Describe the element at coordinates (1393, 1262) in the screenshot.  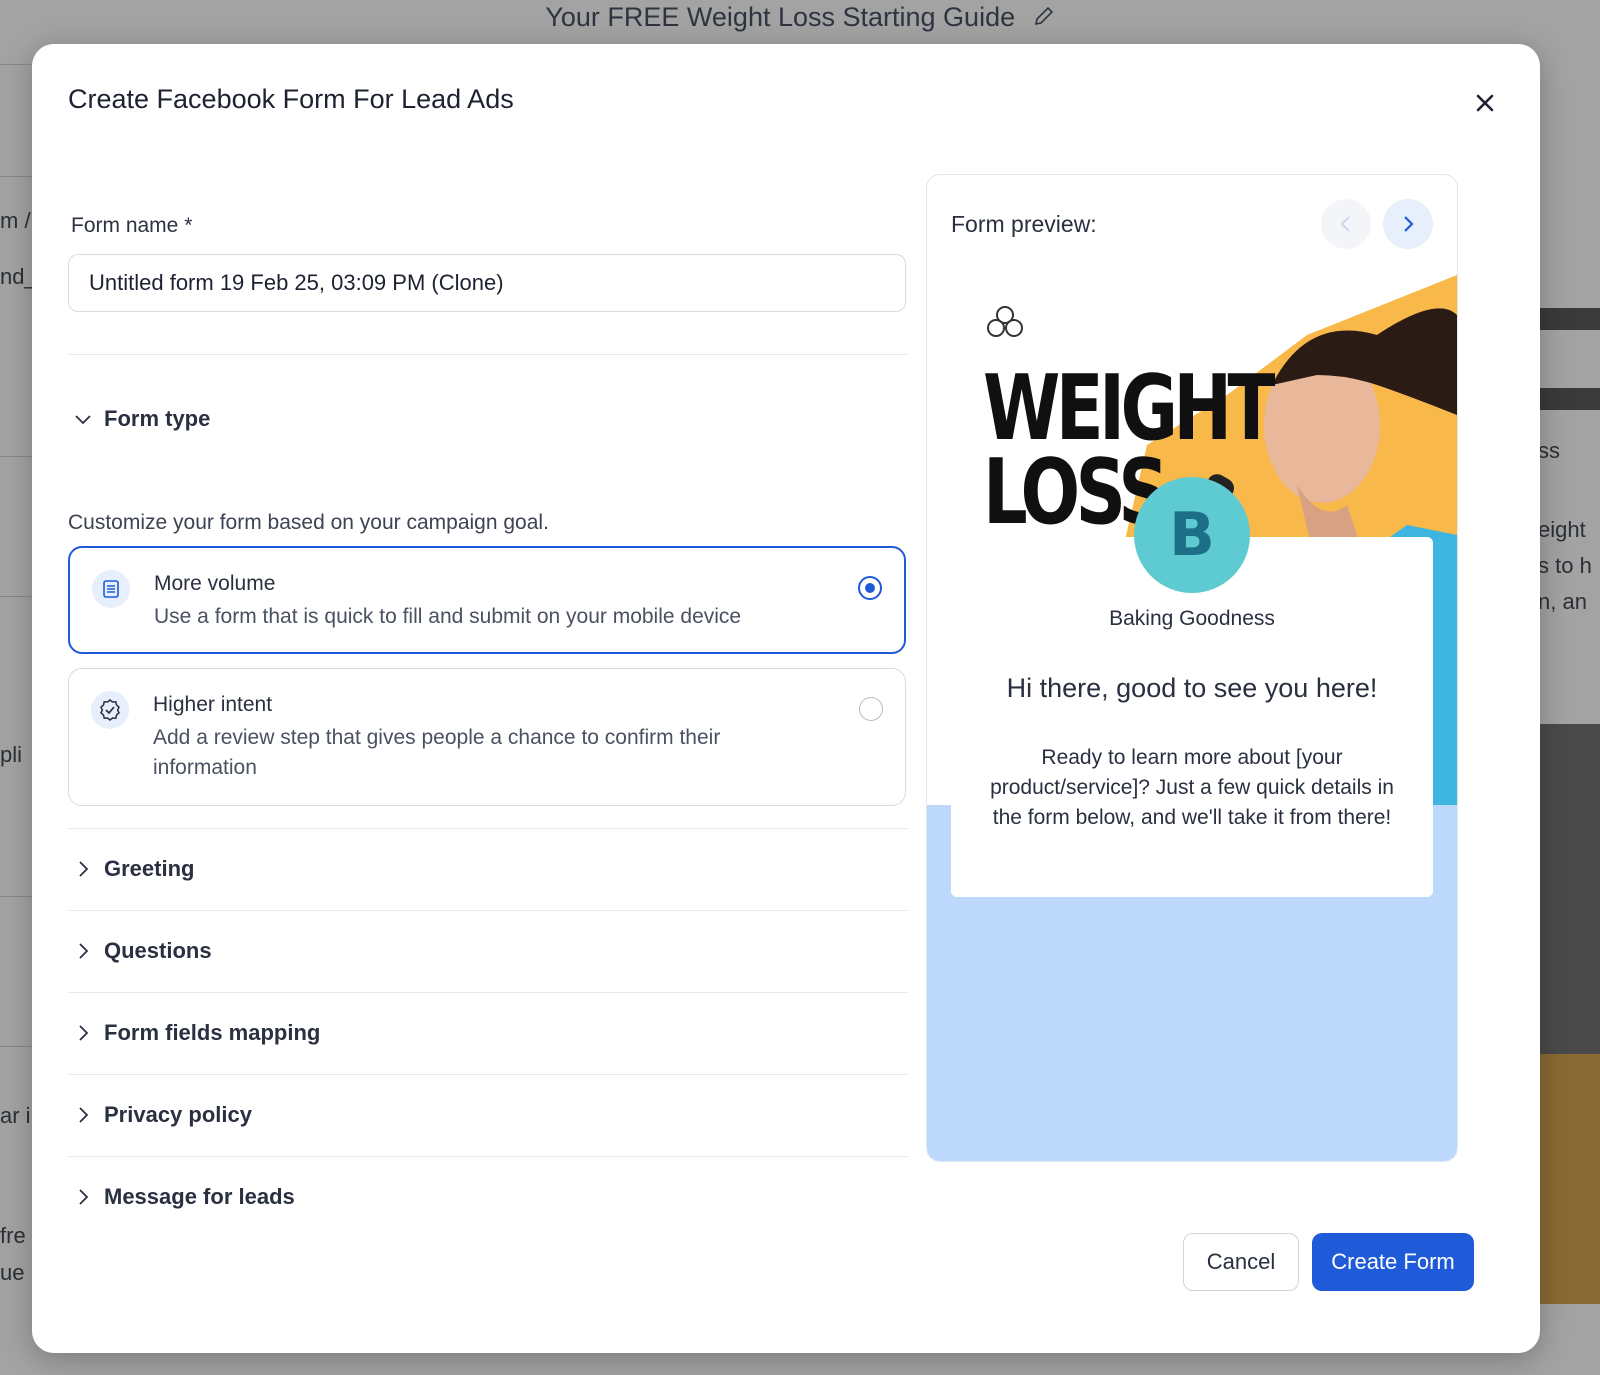
I see `create-form-button: Create Form` at that location.